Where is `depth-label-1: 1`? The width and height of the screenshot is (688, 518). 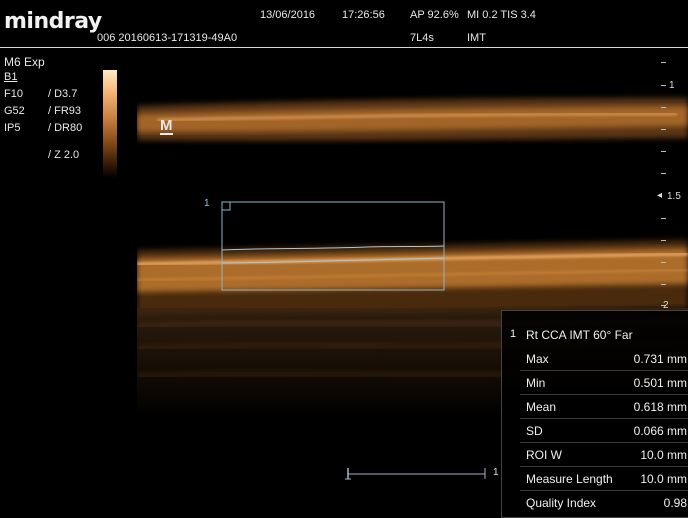 depth-label-1: 1 is located at coordinates (672, 85).